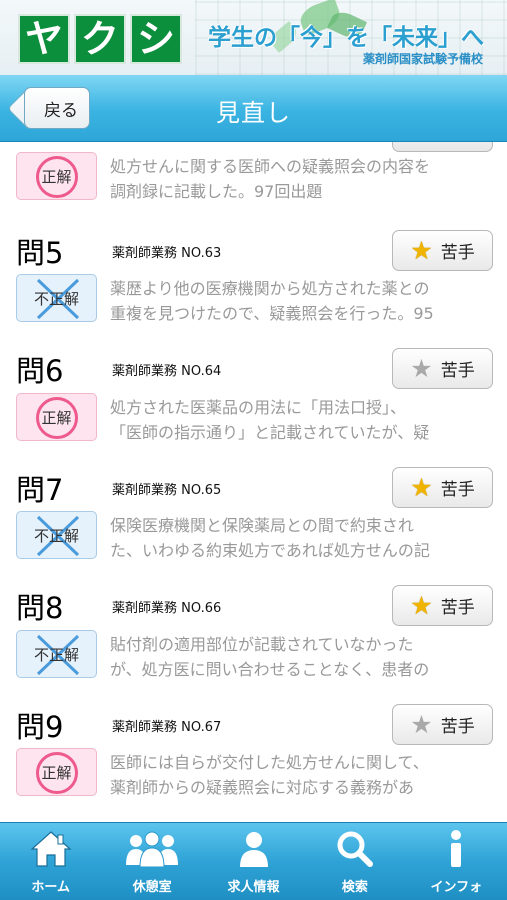 The width and height of the screenshot is (507, 900). I want to click on question-text-line: 貼付剤の適用部位が記載されていなかった, so click(262, 644).